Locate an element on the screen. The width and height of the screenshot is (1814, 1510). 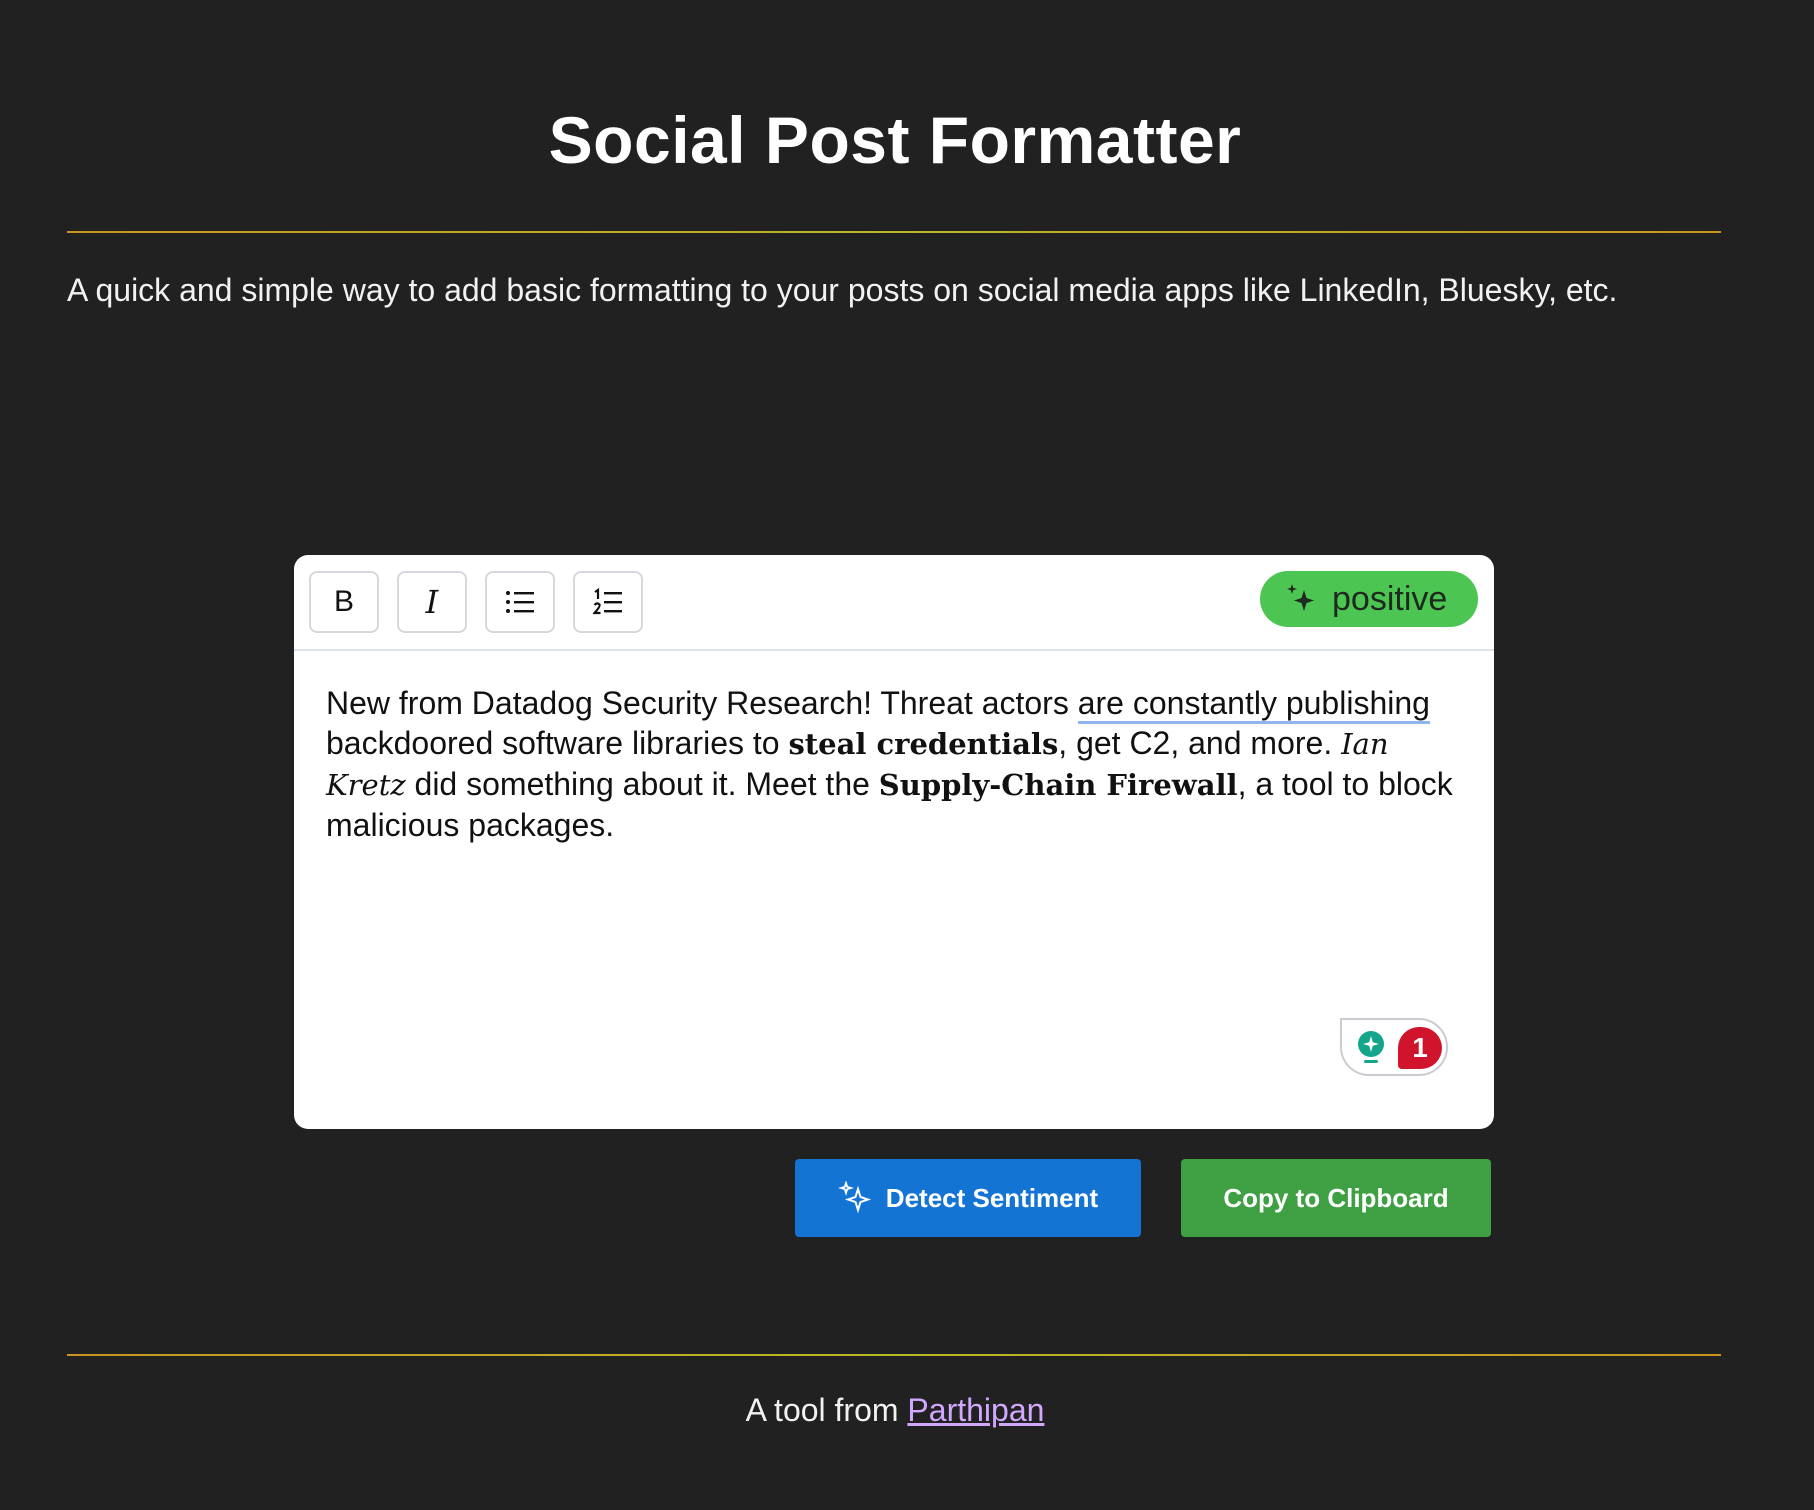
bulleted-list-button is located at coordinates (520, 602).